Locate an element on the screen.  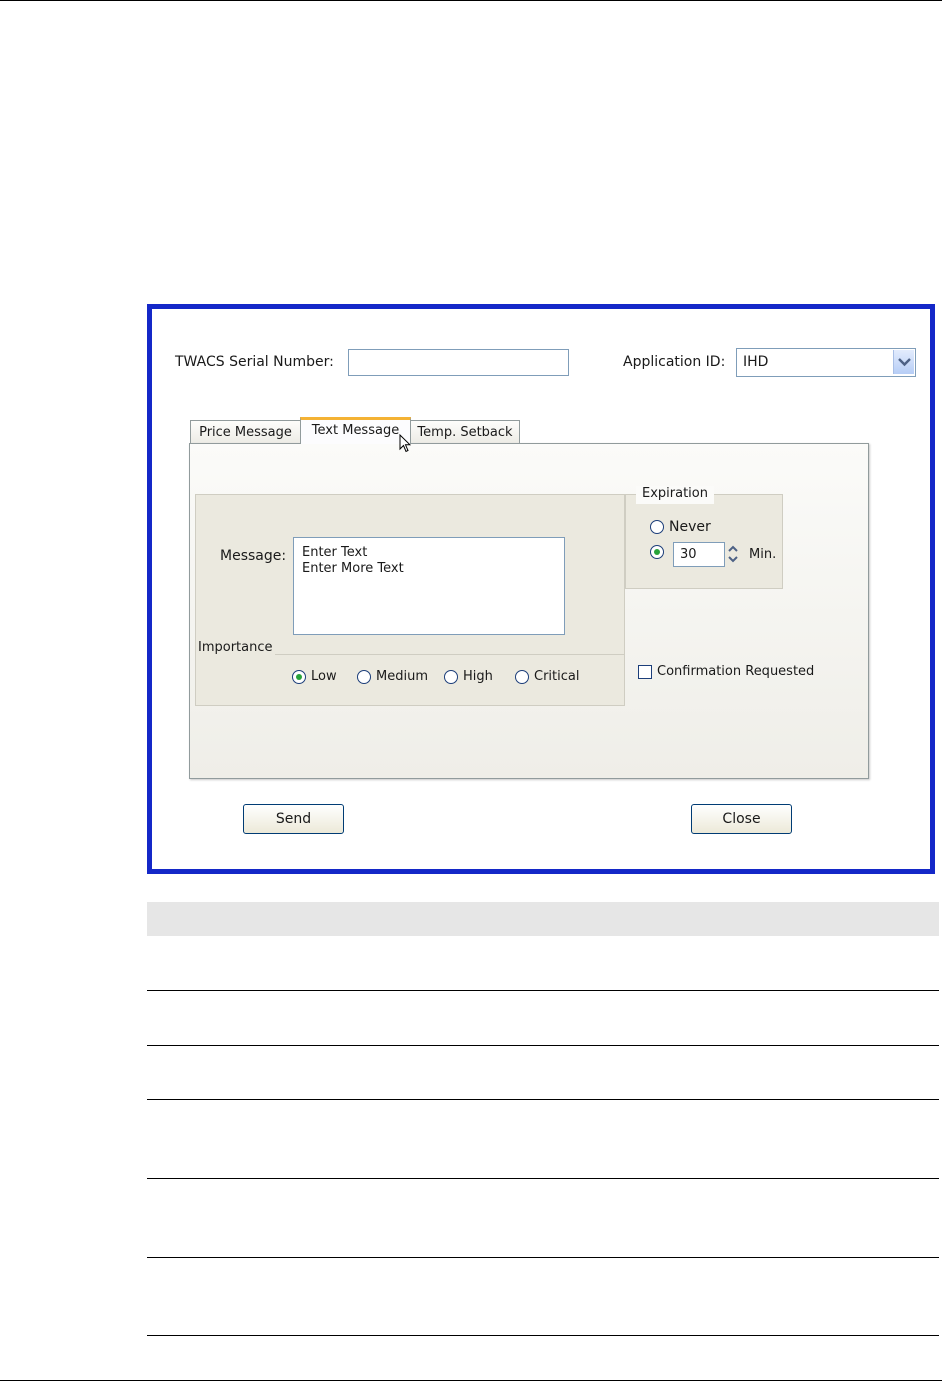
importance-low-radio is located at coordinates (299, 677).